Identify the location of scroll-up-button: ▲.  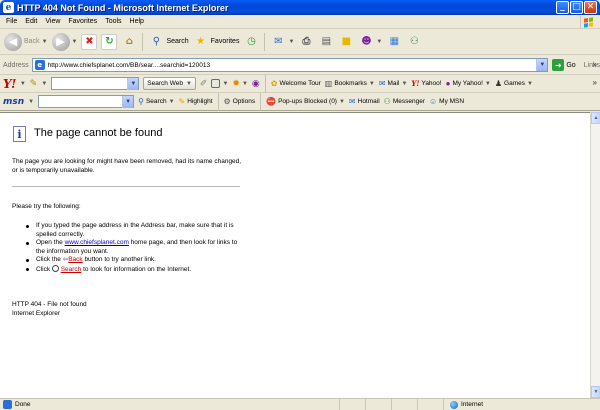
(595, 118).